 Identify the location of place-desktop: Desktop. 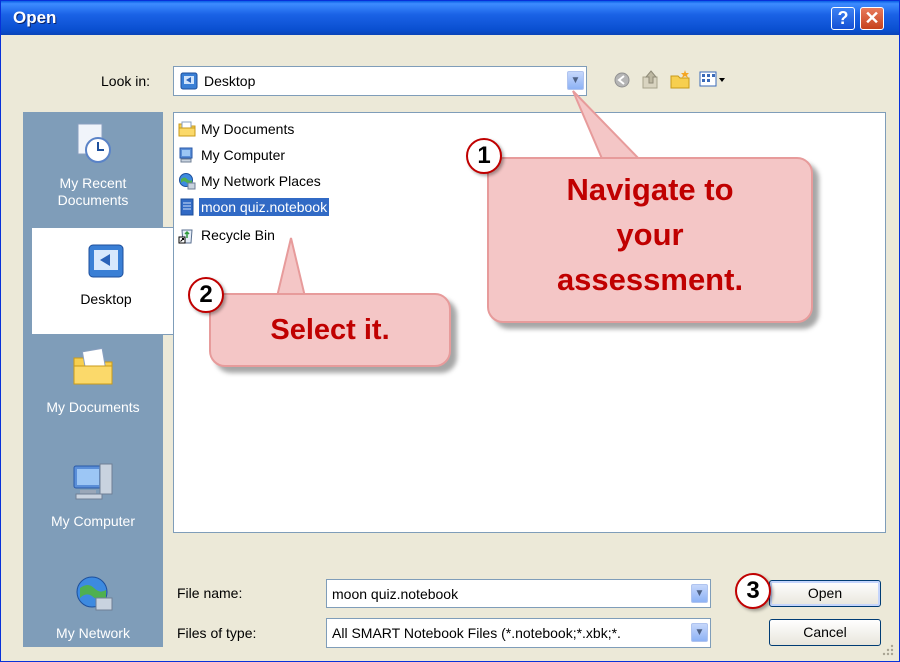
(106, 281).